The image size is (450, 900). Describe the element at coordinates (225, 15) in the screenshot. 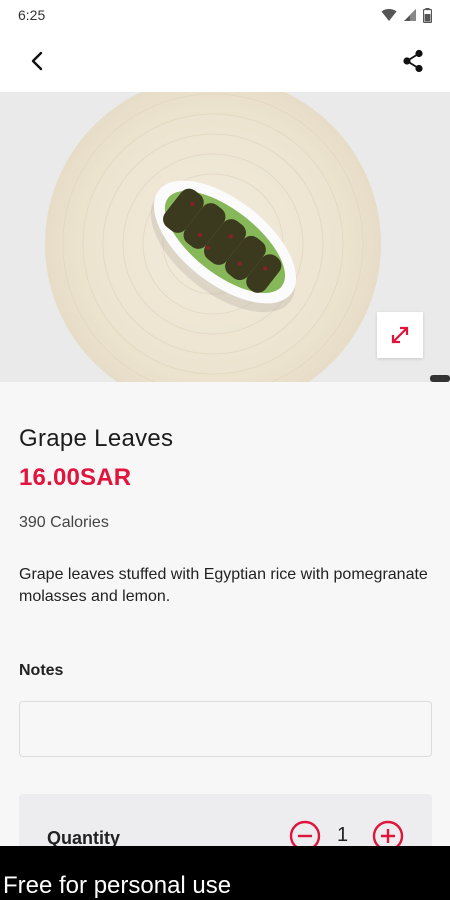

I see `status-bar: 6:25` at that location.